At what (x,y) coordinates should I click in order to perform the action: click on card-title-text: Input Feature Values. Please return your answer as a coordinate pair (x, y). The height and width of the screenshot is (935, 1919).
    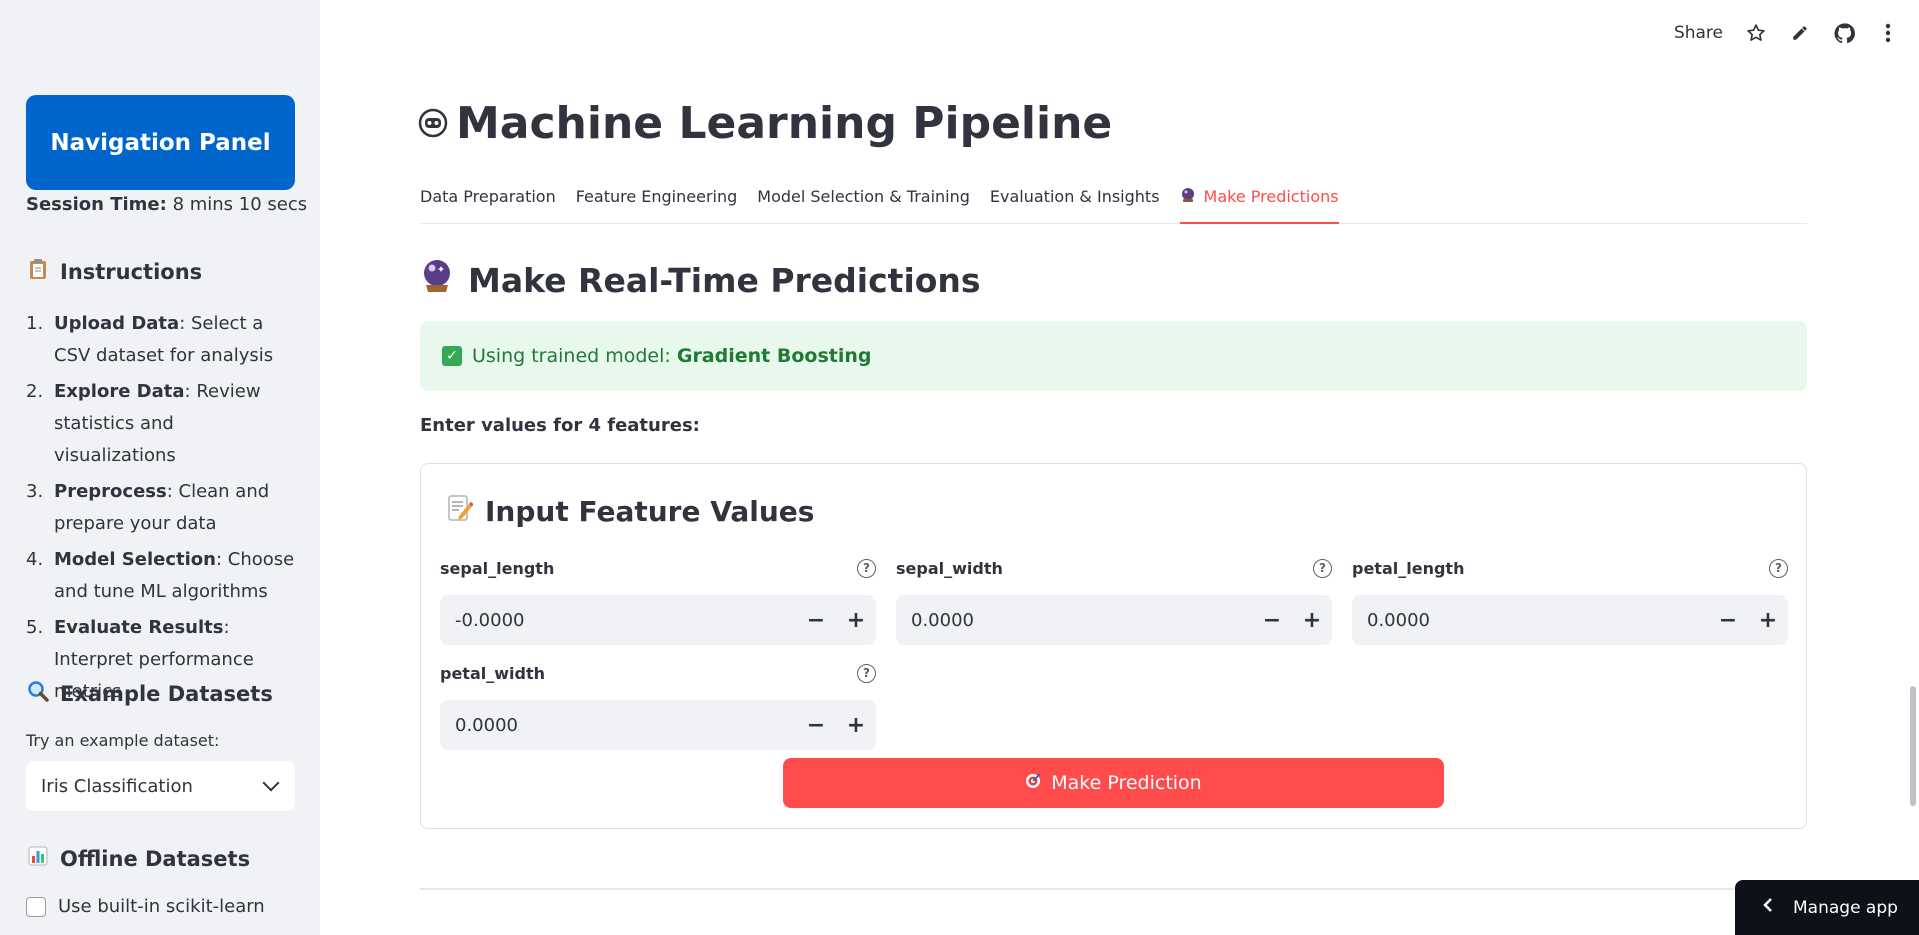
    Looking at the image, I should click on (650, 511).